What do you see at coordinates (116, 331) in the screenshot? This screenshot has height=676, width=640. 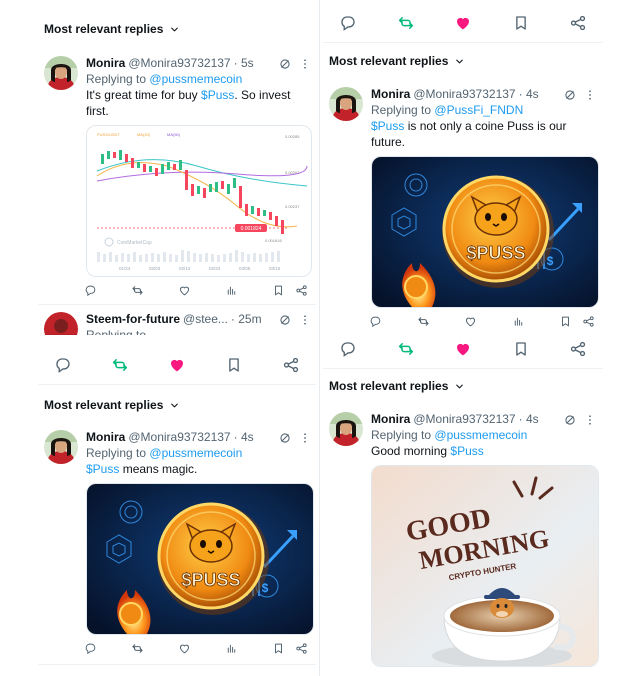 I see `replying-to-label: Replying to` at bounding box center [116, 331].